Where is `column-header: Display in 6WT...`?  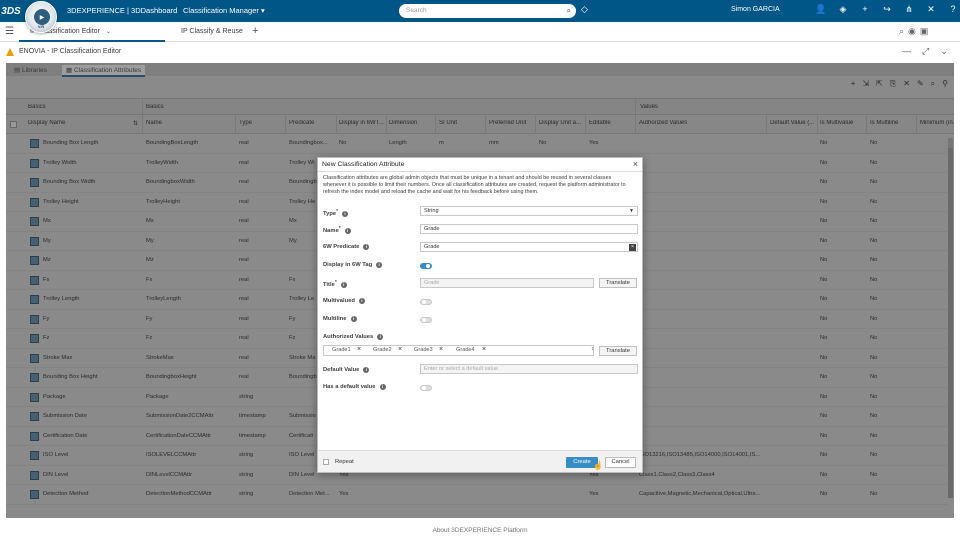 column-header: Display in 6WT... is located at coordinates (362, 123).